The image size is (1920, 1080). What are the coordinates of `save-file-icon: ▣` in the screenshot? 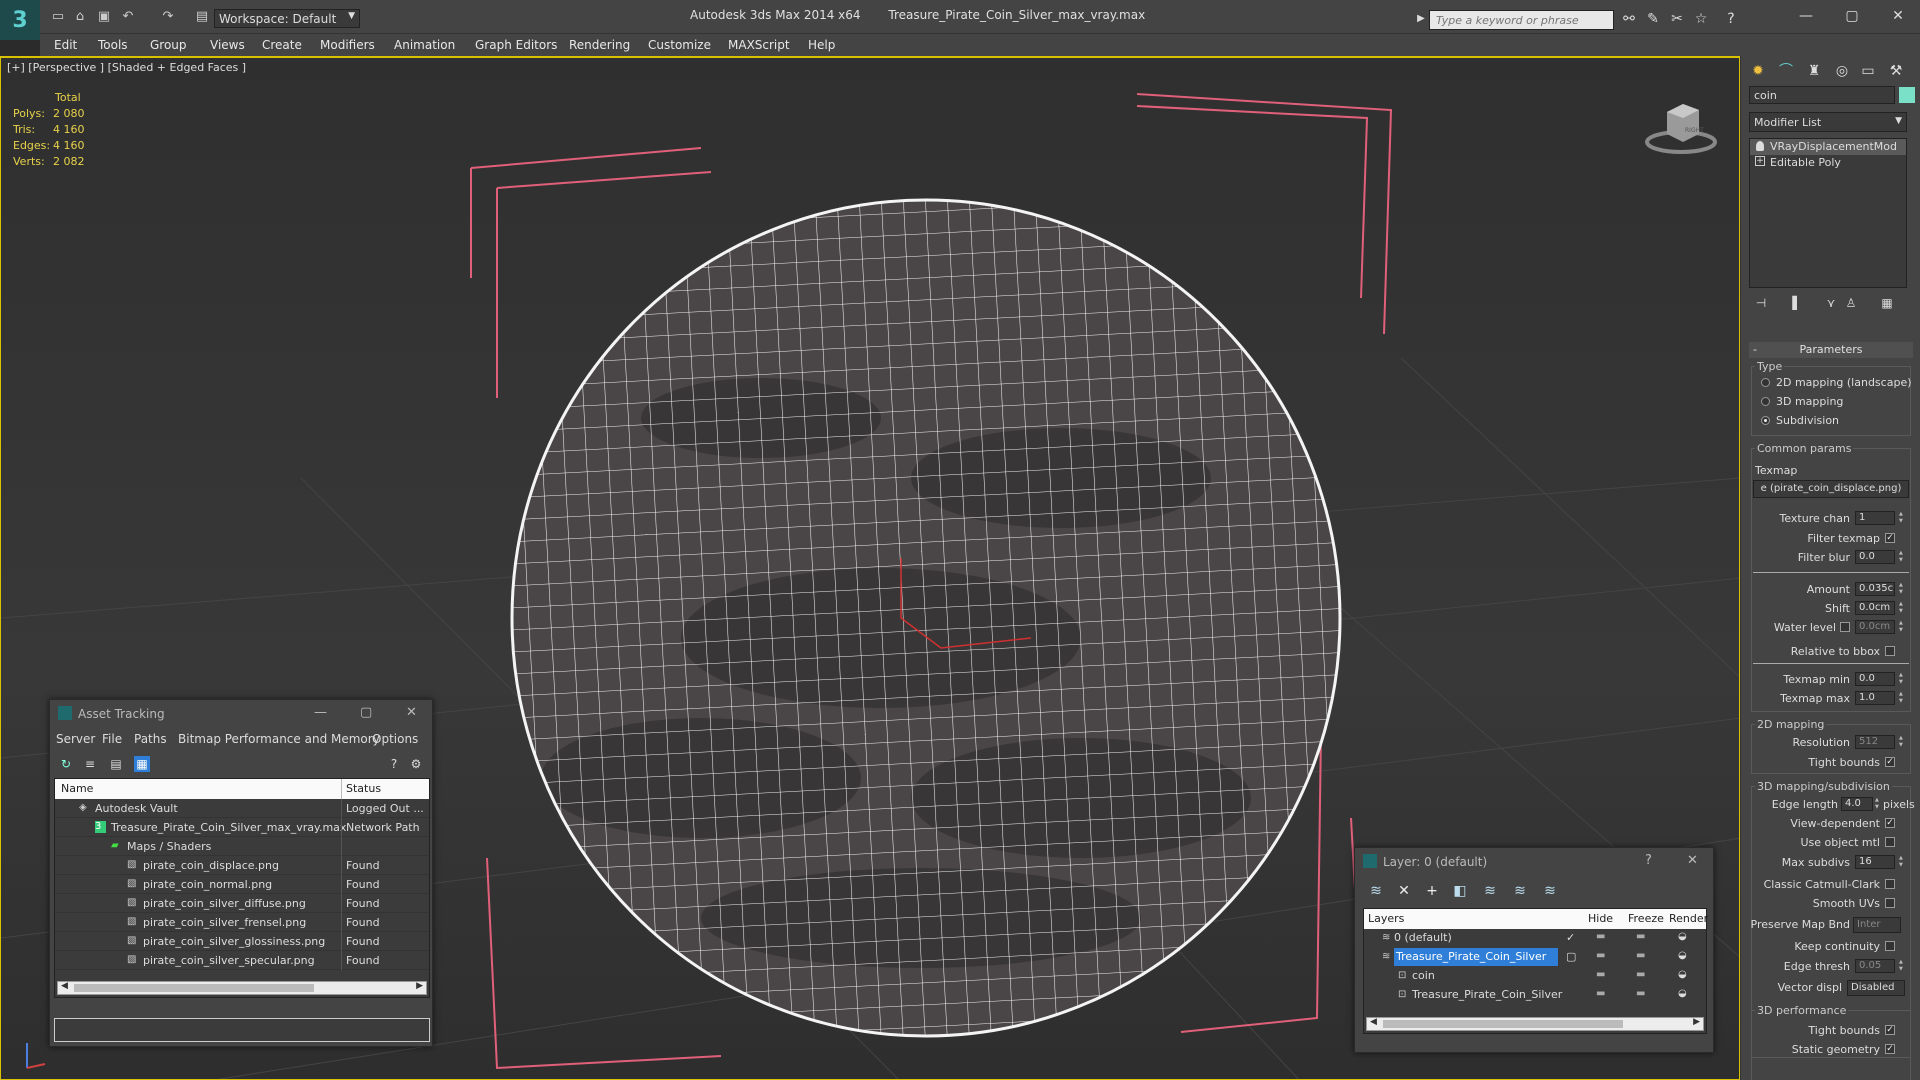 It's located at (104, 17).